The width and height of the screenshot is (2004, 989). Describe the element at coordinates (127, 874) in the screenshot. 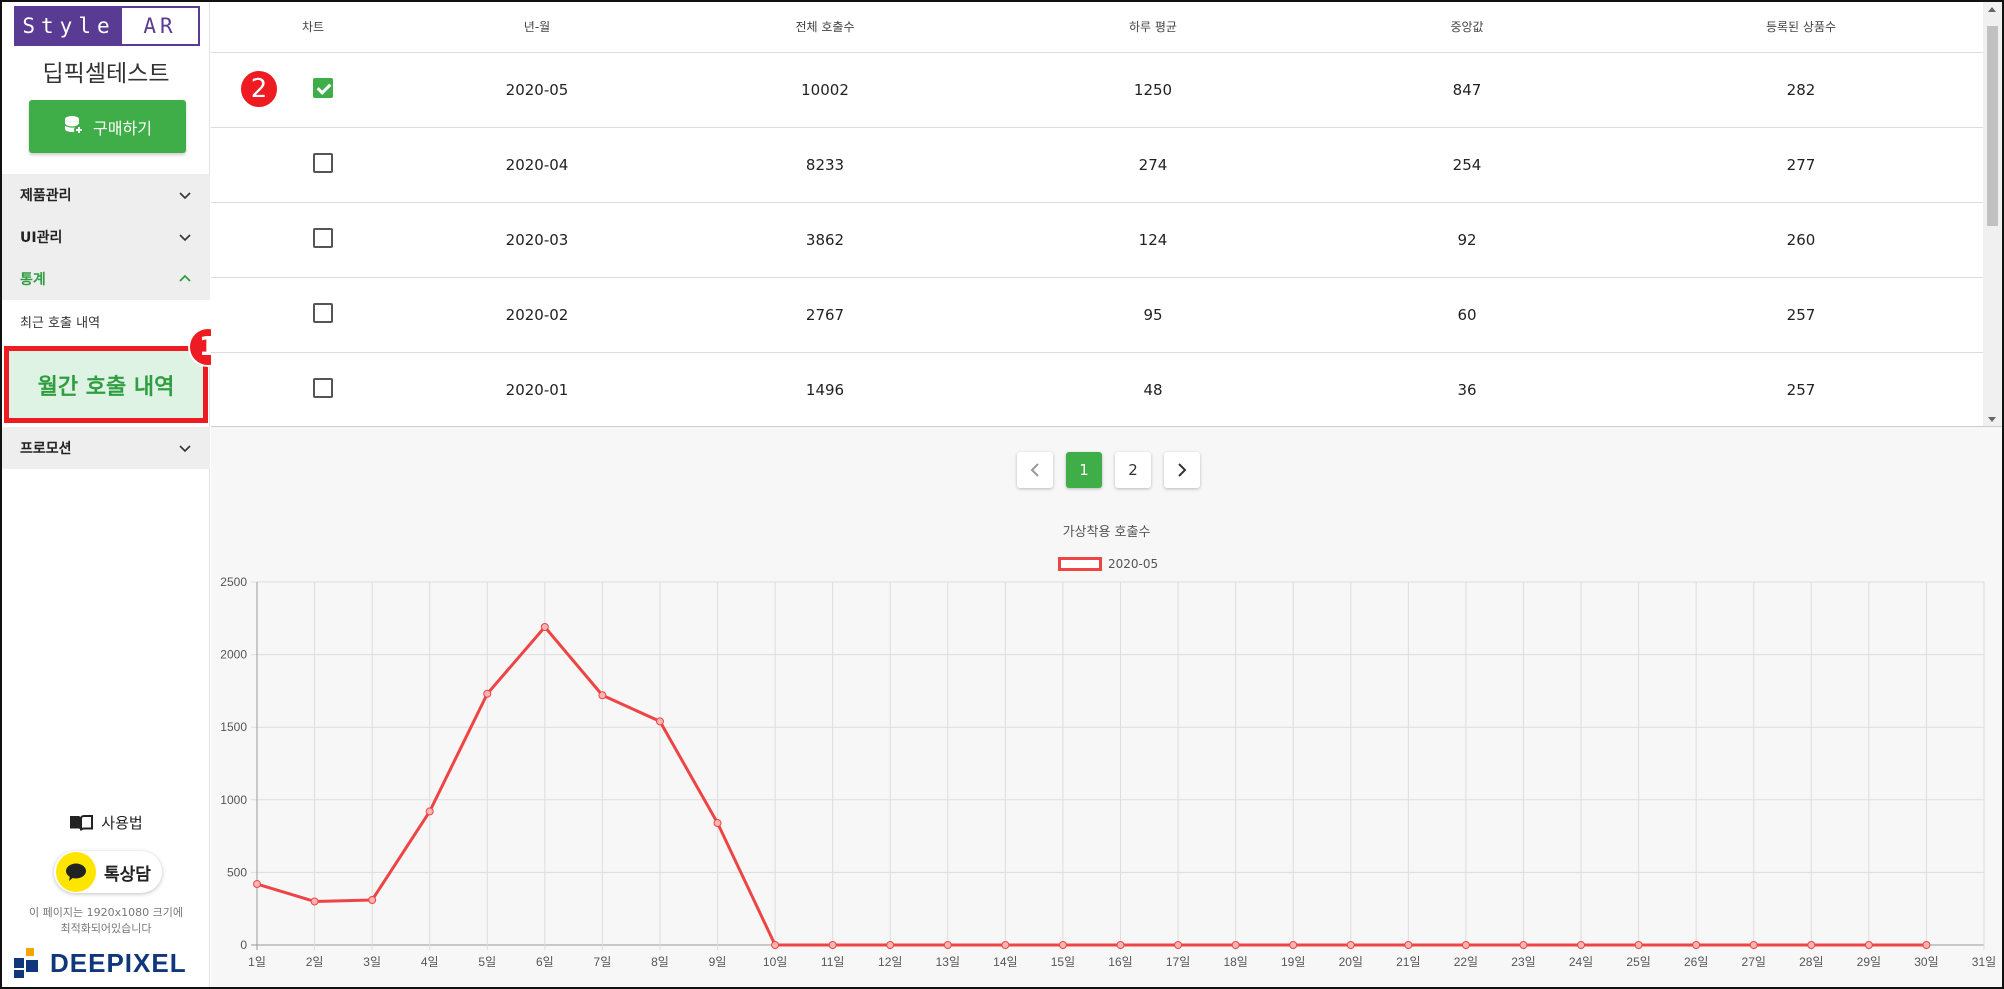

I see `kakao-label: 톡상담` at that location.